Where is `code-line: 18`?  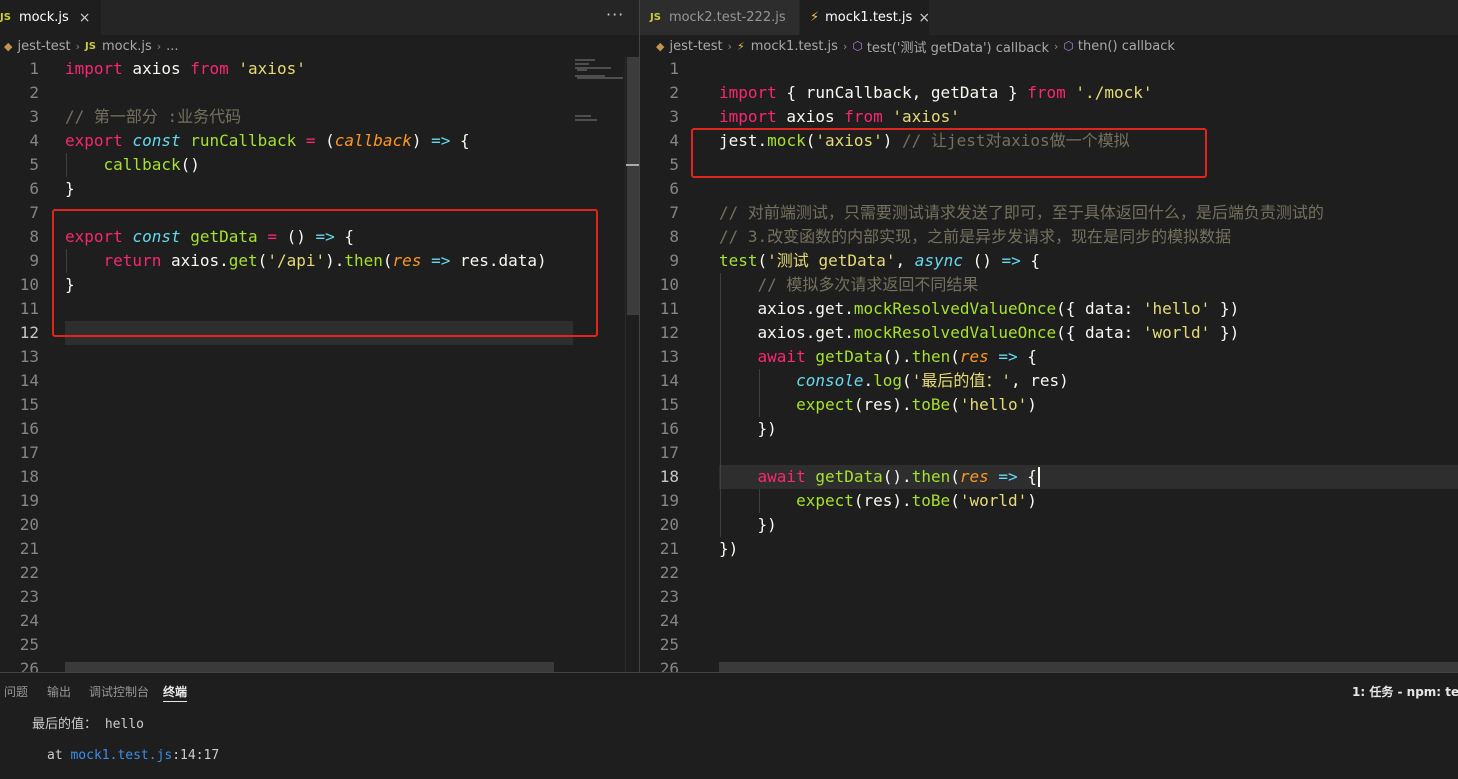
code-line: 18 is located at coordinates (286, 477).